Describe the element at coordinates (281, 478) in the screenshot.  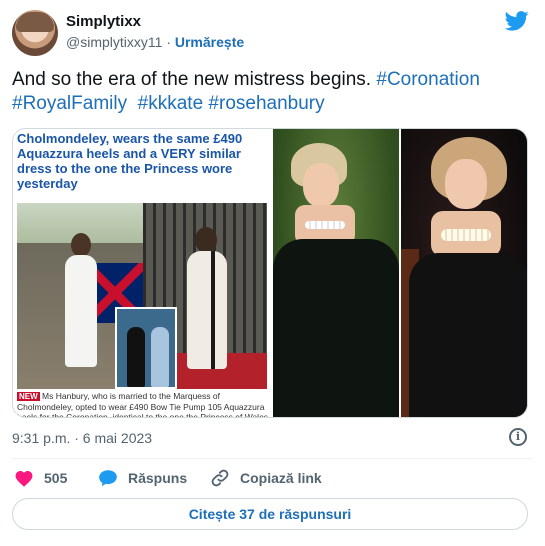
I see `copy-link-label: Copiază link` at that location.